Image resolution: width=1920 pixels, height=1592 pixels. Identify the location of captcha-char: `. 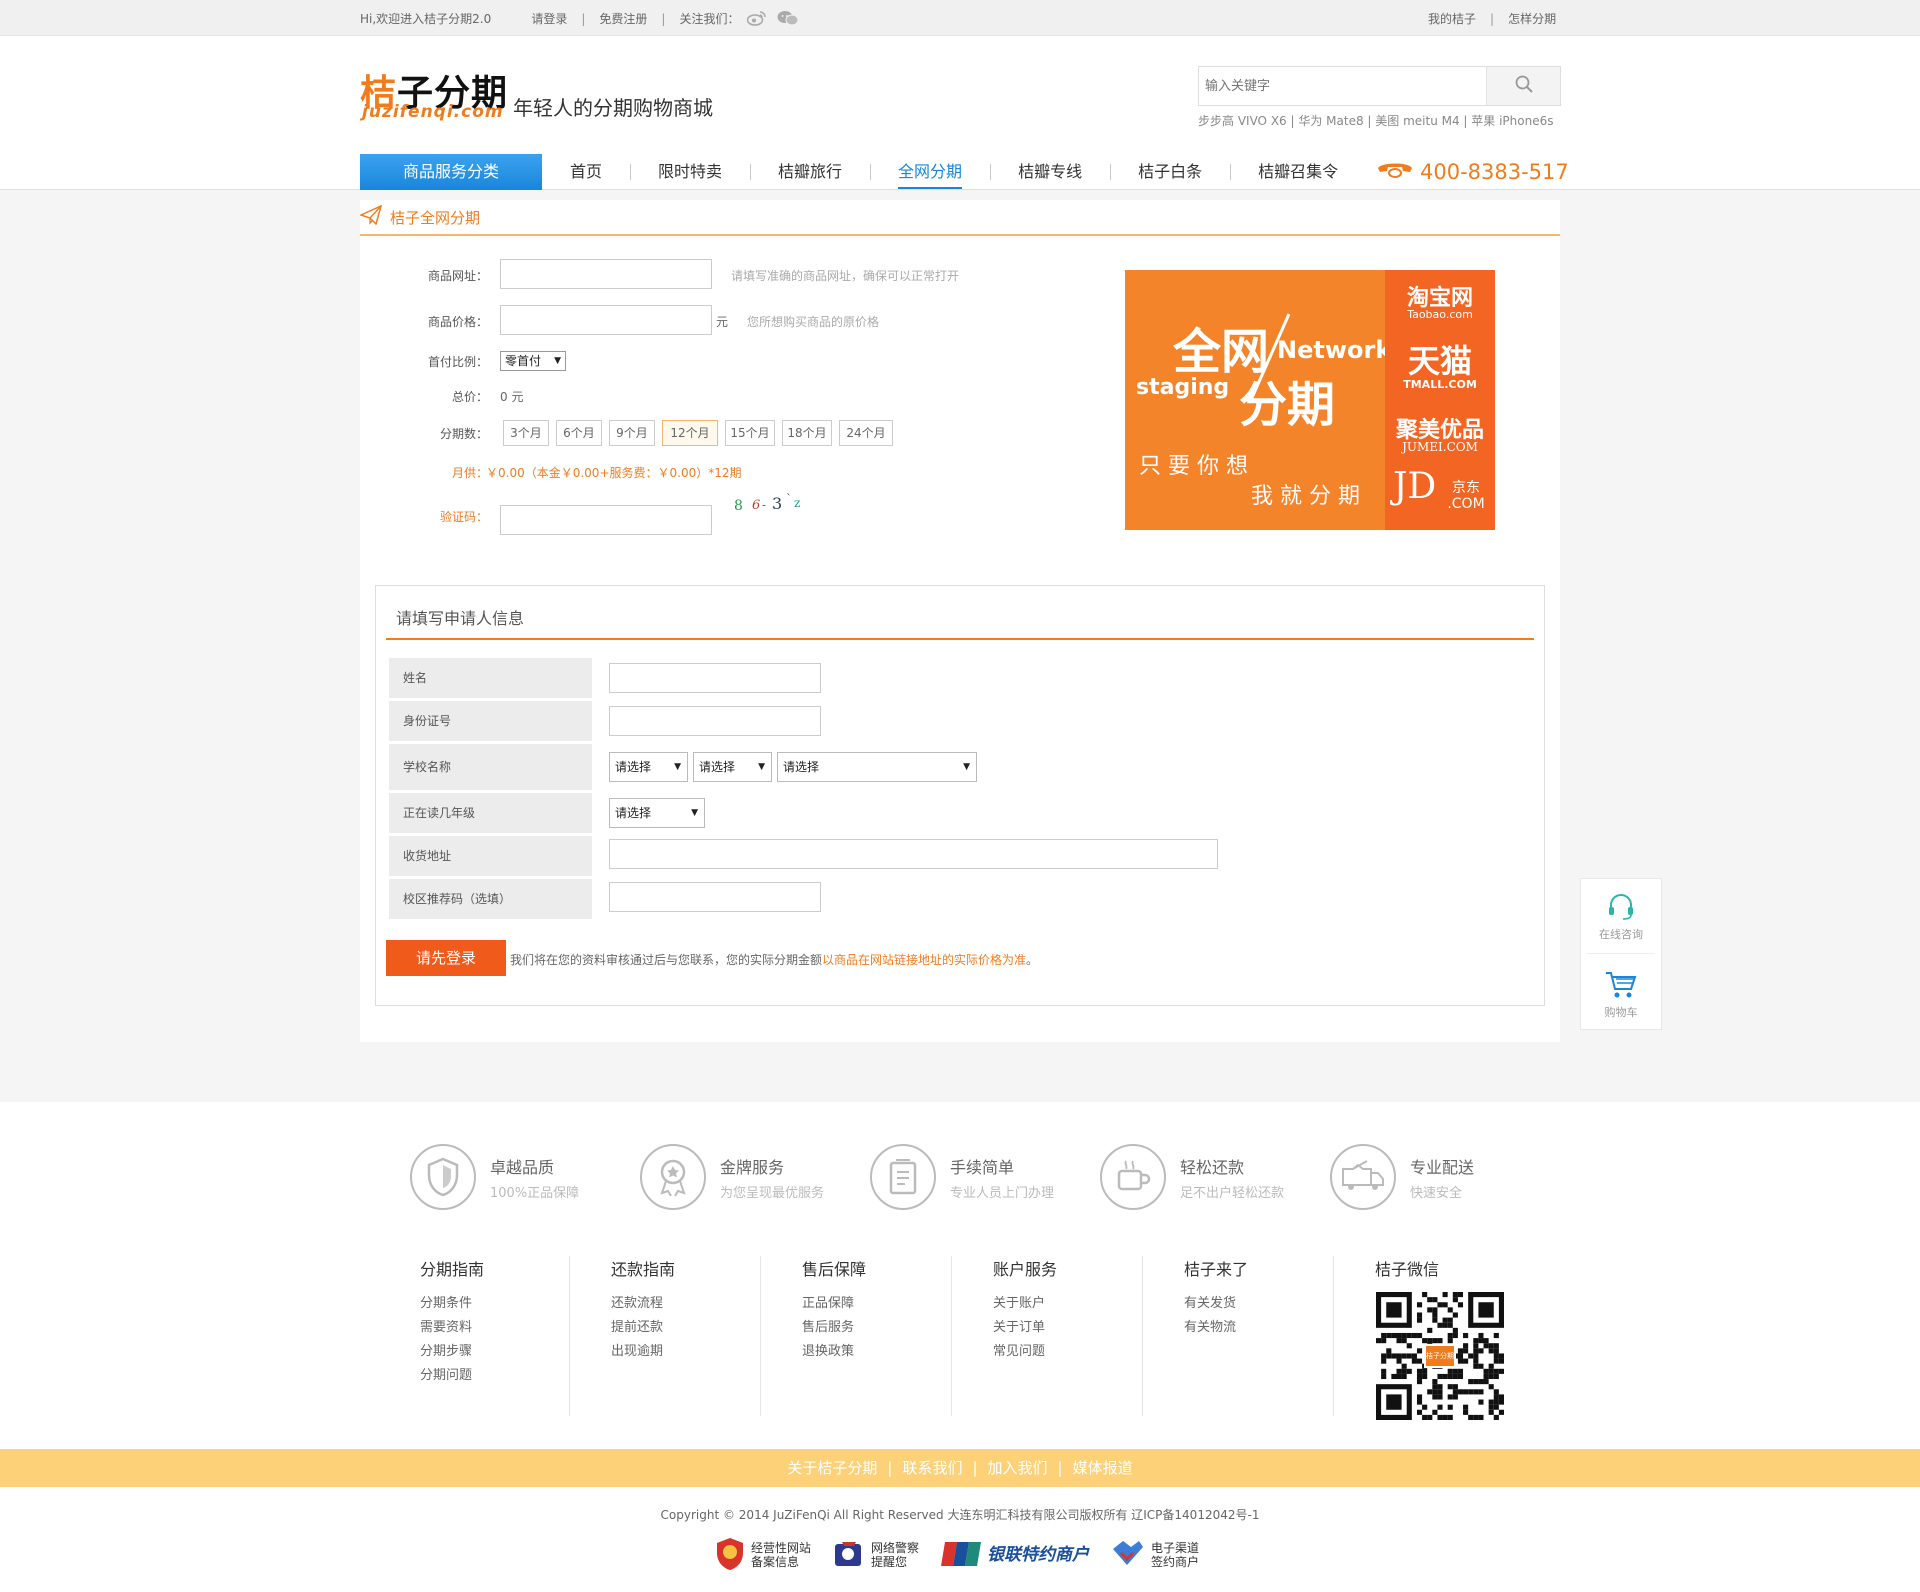
(789, 499).